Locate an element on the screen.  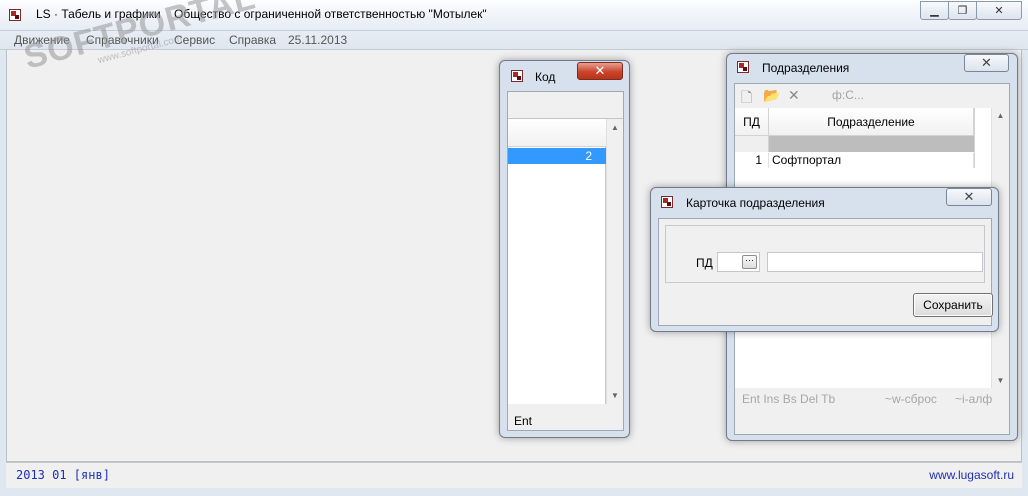
kartochka-window-icon is located at coordinates (667, 202).